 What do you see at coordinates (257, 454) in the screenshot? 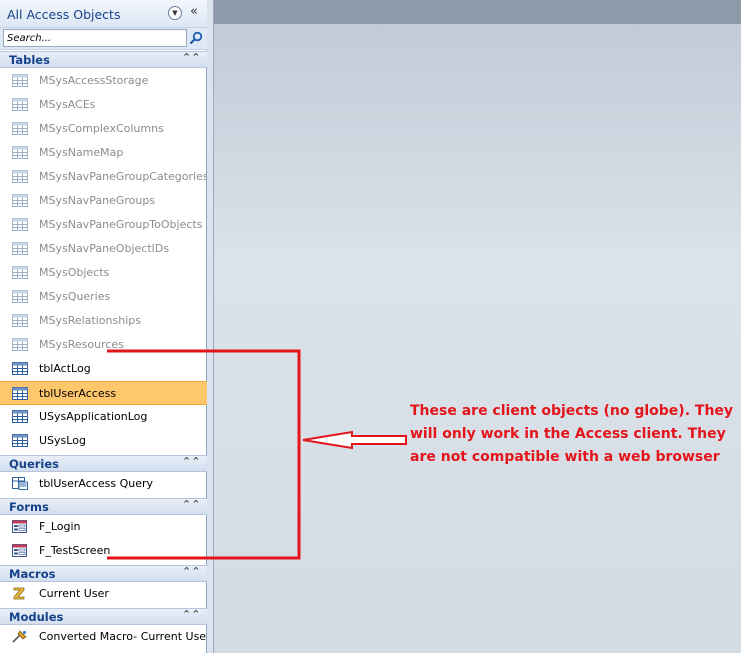
I see `annotation-bracket` at bounding box center [257, 454].